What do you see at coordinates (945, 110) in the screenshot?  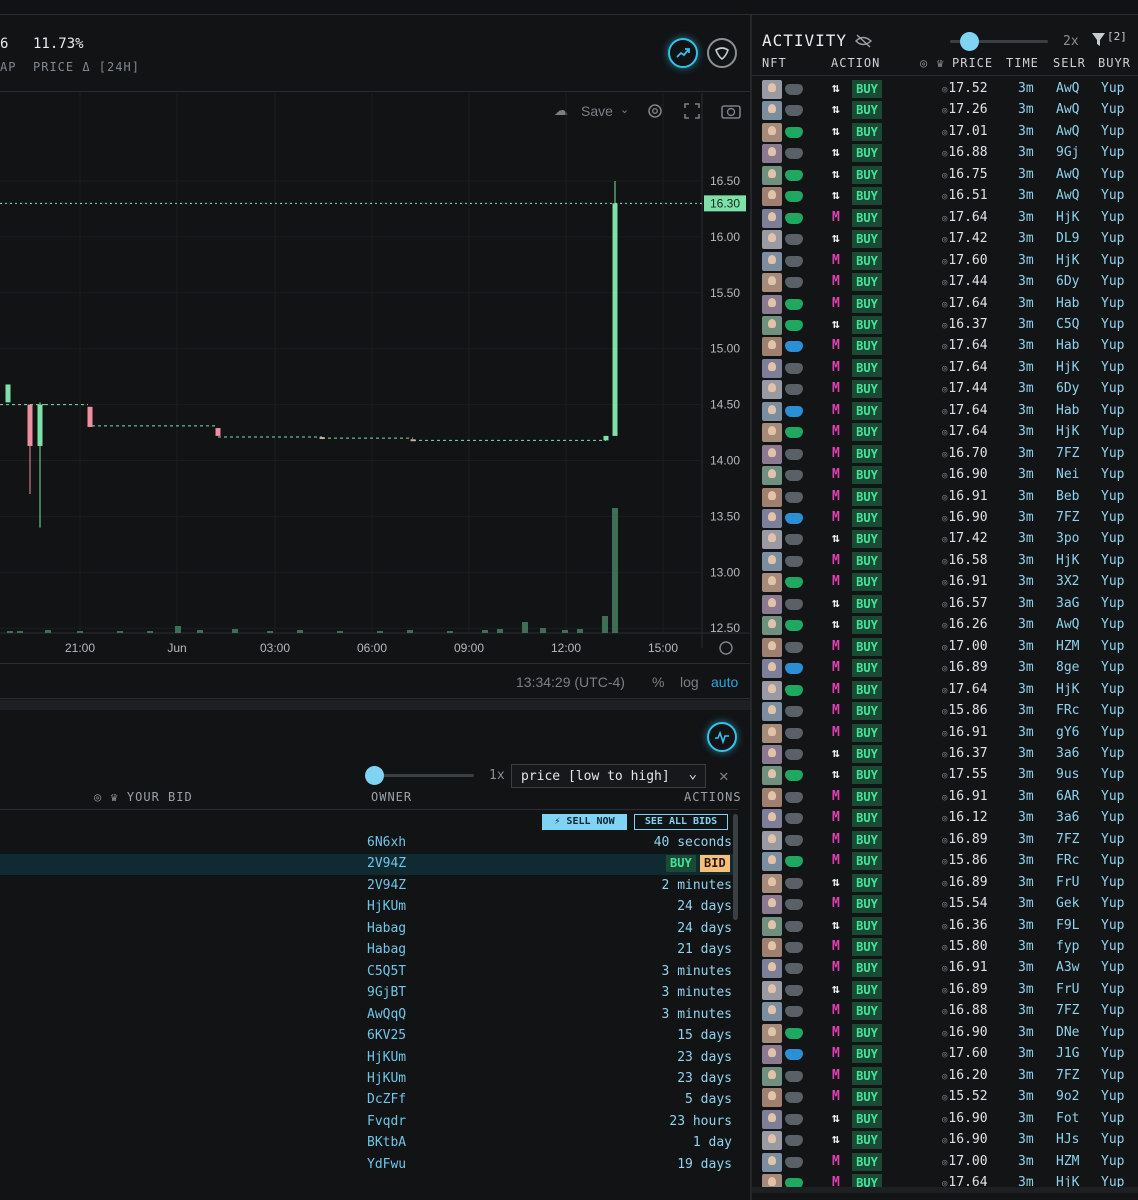 I see `activity-row: ⇅ BUY 17.26 3m AwQ Yup` at bounding box center [945, 110].